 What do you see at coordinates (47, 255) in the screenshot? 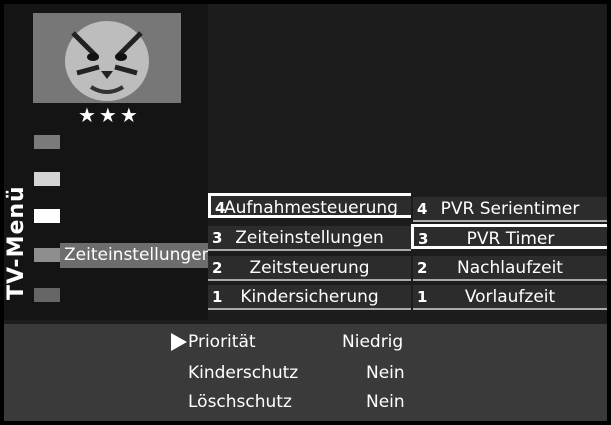
I see `sidebar-block-4-active` at bounding box center [47, 255].